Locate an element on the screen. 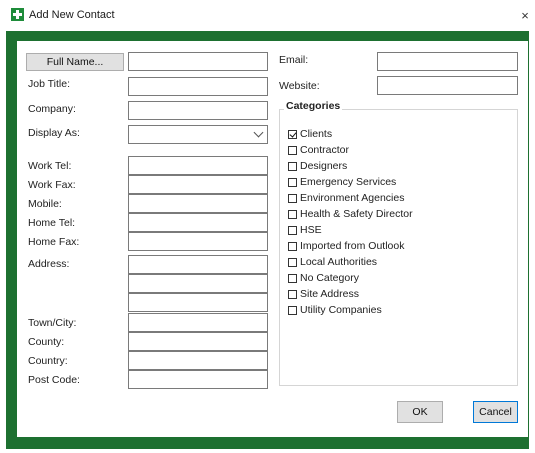  add-contact-icon is located at coordinates (17, 14).